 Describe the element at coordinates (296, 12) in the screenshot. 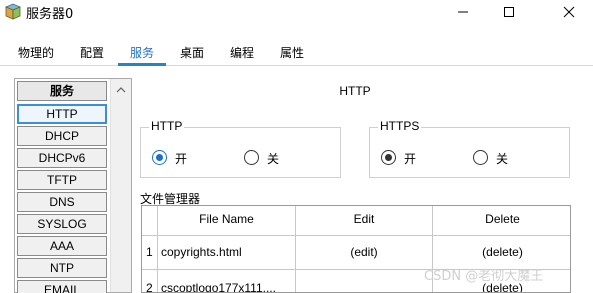

I see `title-bar: 服务器0` at that location.